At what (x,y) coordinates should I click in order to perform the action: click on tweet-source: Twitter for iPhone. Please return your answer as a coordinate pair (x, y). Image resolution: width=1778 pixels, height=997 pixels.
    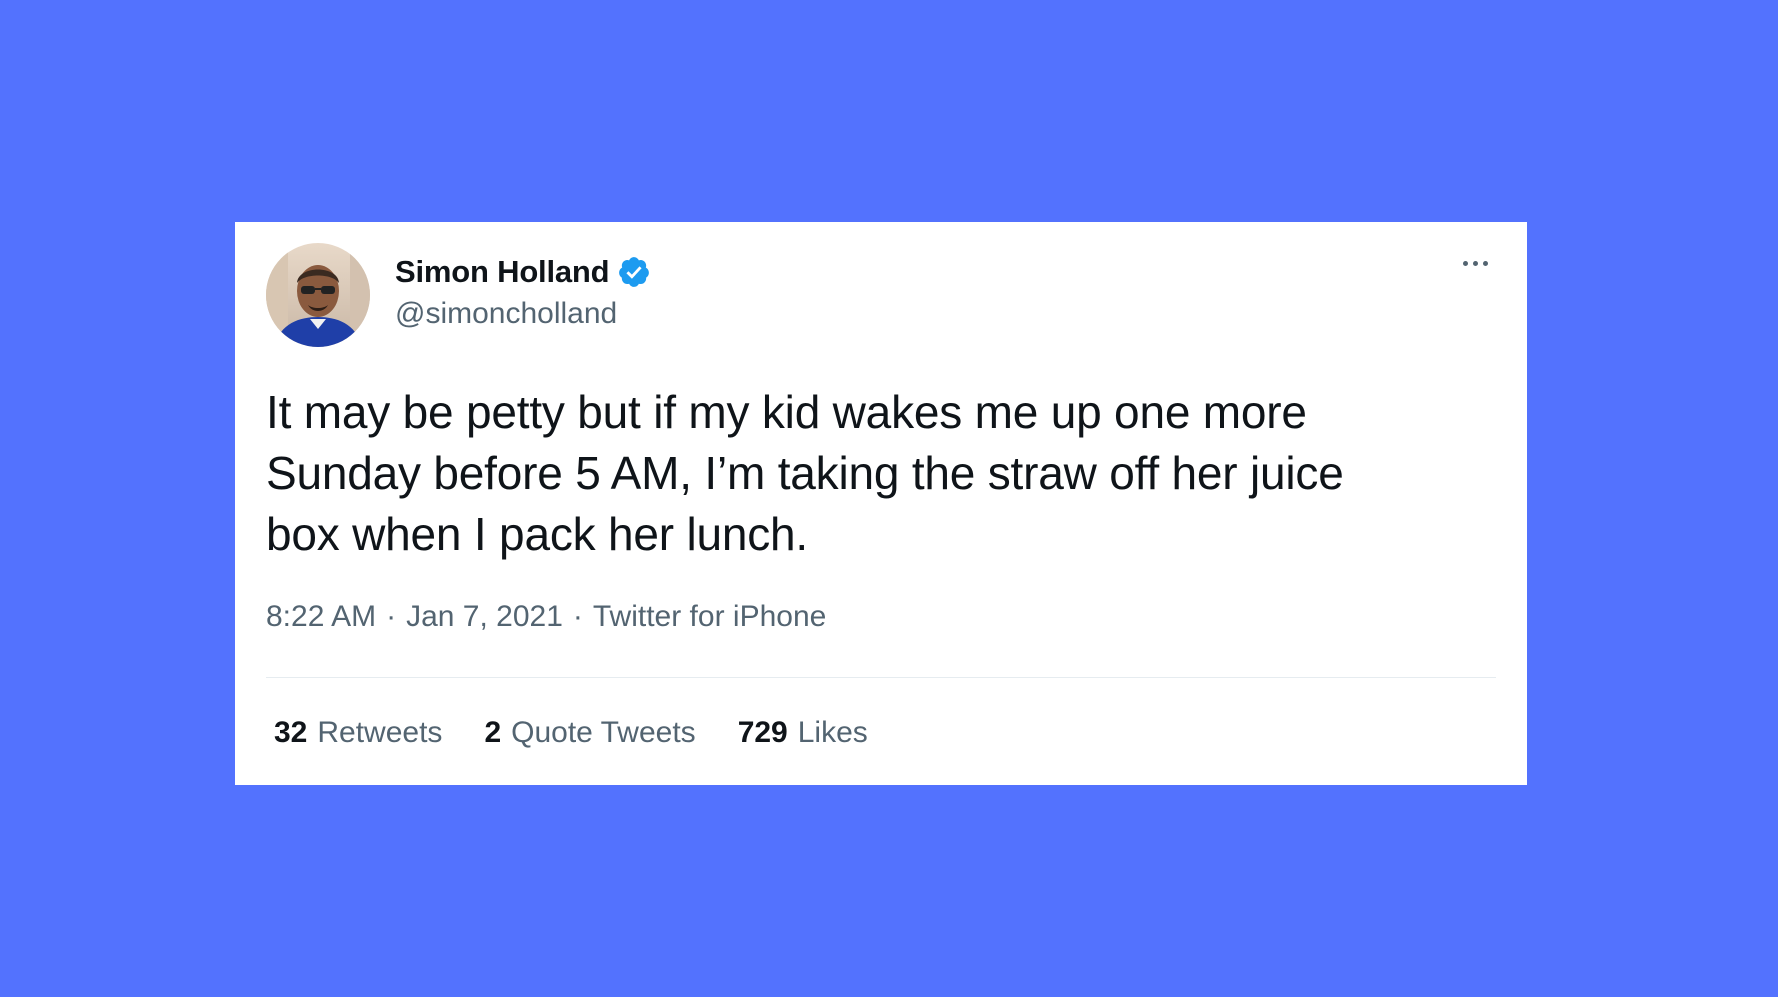
    Looking at the image, I should click on (709, 617).